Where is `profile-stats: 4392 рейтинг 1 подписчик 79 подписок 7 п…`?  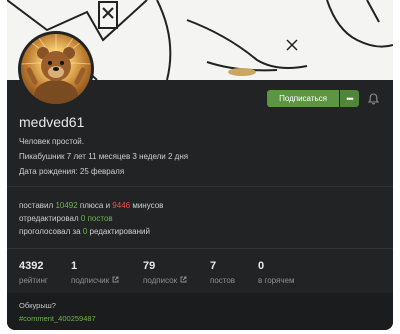 profile-stats: 4392 рейтинг 1 подписчик 79 подписок 7 п… is located at coordinates (168, 272).